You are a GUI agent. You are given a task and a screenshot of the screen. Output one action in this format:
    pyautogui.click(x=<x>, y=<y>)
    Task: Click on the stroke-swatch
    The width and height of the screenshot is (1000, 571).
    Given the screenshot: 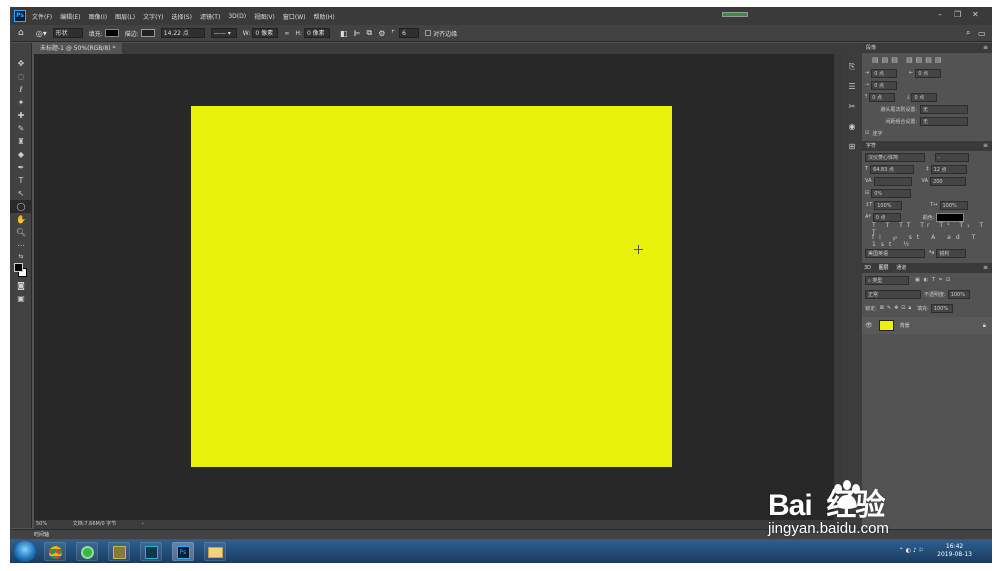 What is the action you would take?
    pyautogui.click(x=147, y=33)
    